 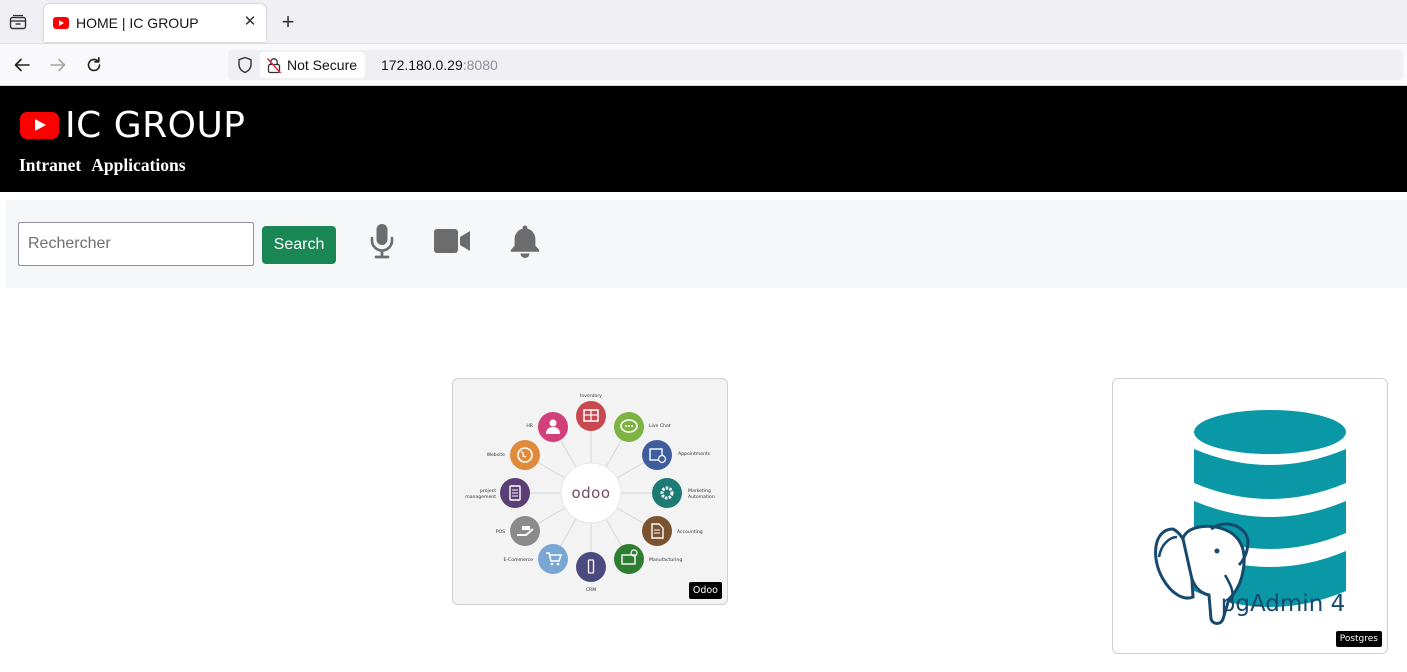 I want to click on module-label-appointments: Appointments, so click(x=694, y=454).